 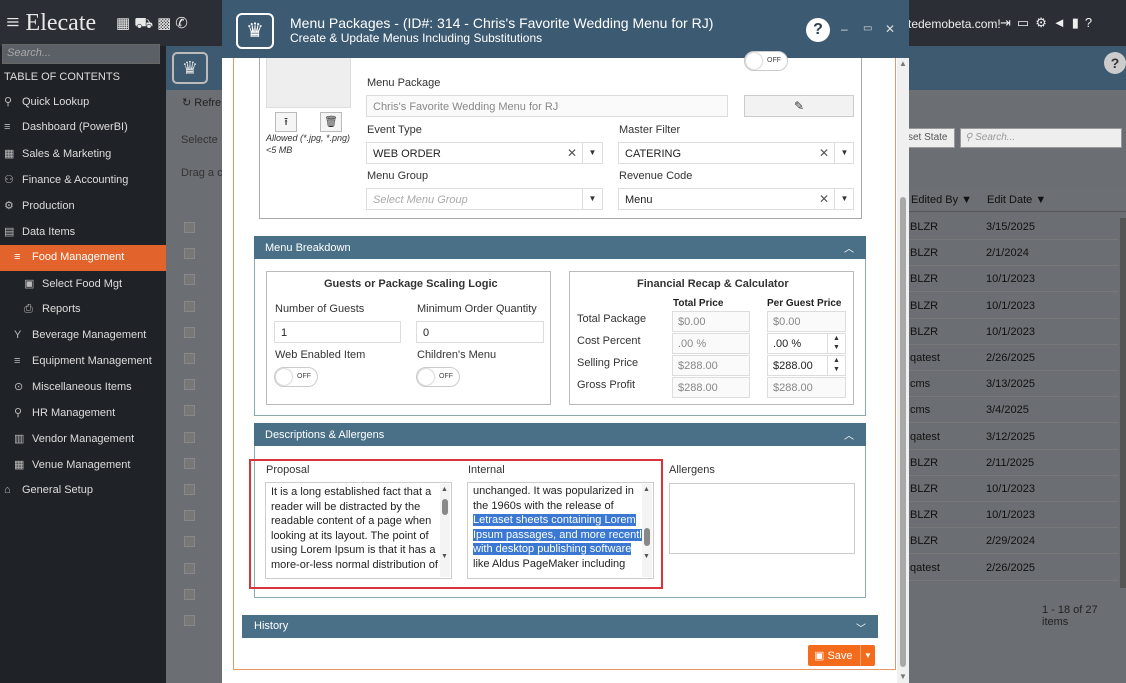 What do you see at coordinates (83, 310) in the screenshot?
I see `sidebar-item: ⎙ Reports` at bounding box center [83, 310].